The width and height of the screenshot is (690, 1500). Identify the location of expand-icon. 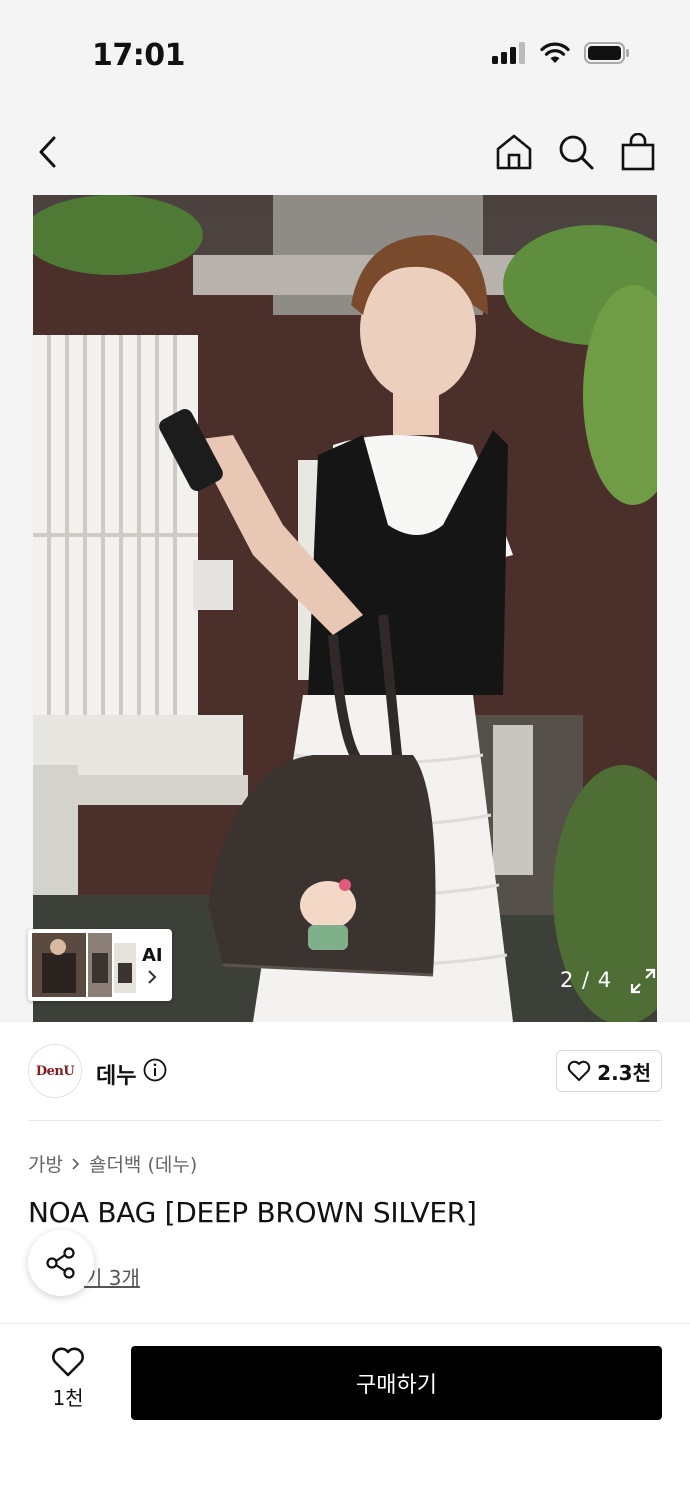
(643, 981).